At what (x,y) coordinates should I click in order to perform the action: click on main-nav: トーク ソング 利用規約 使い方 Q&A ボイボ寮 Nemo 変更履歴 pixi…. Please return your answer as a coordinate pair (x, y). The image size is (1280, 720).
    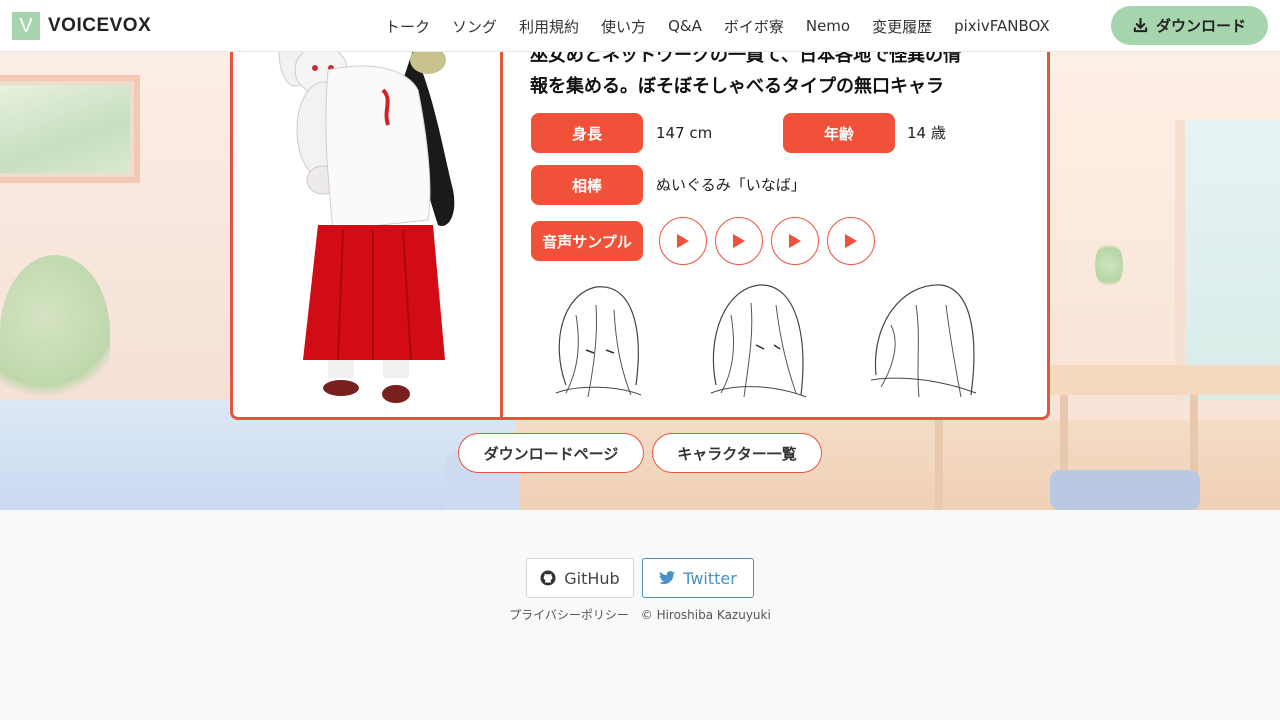
    Looking at the image, I should click on (717, 26).